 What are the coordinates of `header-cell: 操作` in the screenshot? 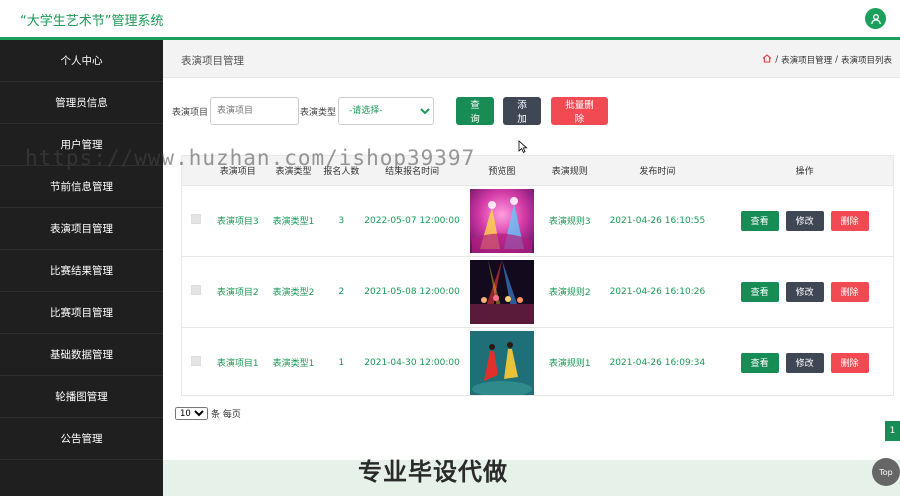 It's located at (804, 171).